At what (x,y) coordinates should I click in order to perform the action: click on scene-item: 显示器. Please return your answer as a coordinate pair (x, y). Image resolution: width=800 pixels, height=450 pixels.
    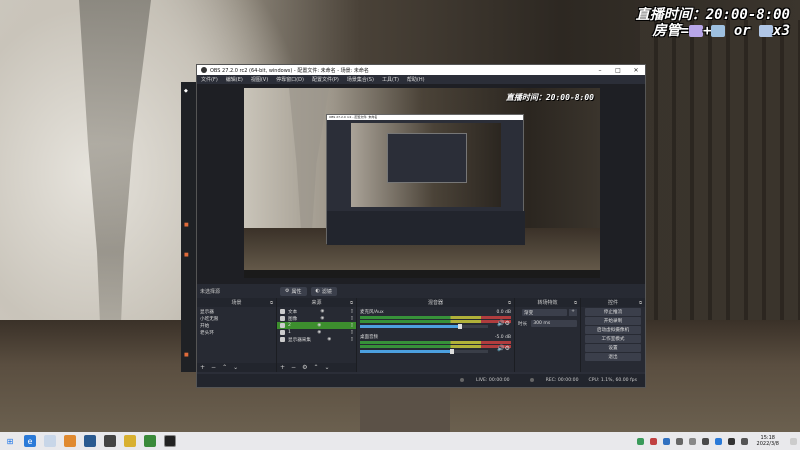
    Looking at the image, I should click on (236, 311).